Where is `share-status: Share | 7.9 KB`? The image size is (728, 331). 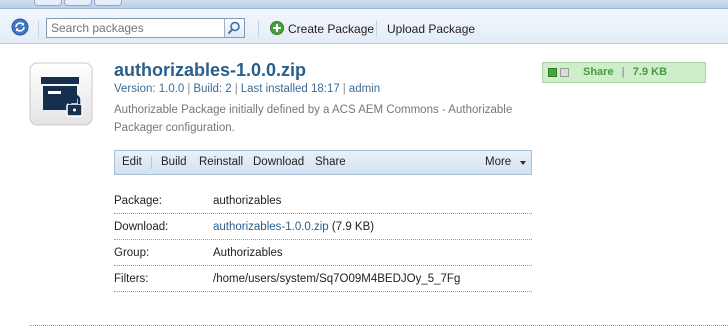
share-status: Share | 7.9 KB is located at coordinates (624, 72).